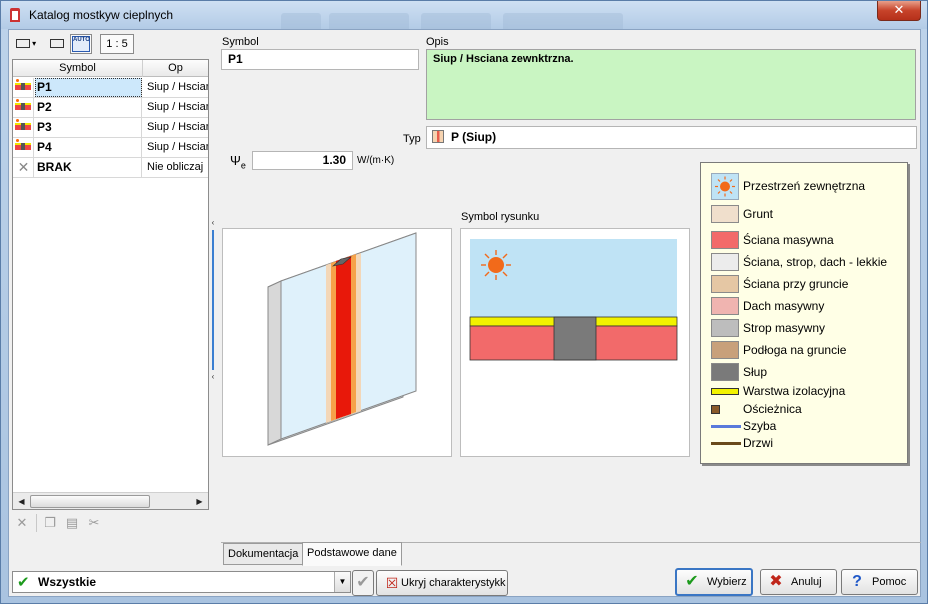 This screenshot has width=928, height=604. Describe the element at coordinates (199, 501) in the screenshot. I see `scroll-right-arrow-icon: ▶` at that location.